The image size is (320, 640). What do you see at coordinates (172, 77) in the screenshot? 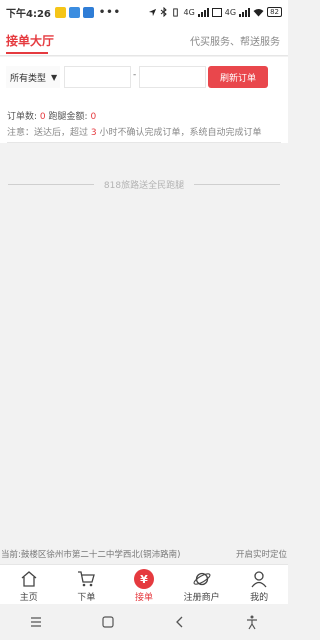
I see `date-to-input` at bounding box center [172, 77].